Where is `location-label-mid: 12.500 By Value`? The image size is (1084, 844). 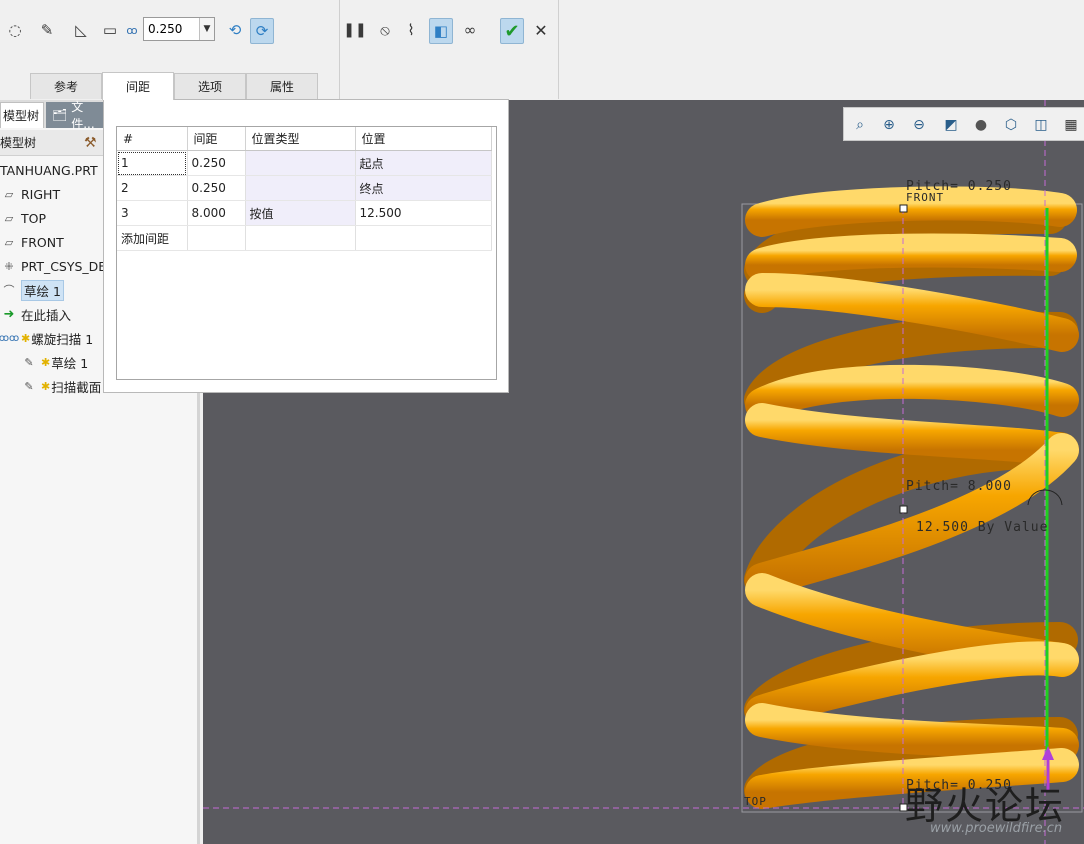 location-label-mid: 12.500 By Value is located at coordinates (982, 527).